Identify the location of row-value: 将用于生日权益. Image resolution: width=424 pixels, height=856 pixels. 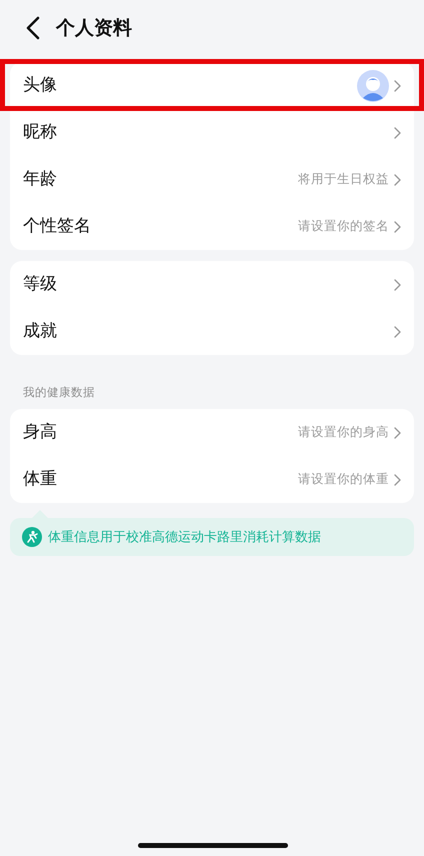
(343, 179).